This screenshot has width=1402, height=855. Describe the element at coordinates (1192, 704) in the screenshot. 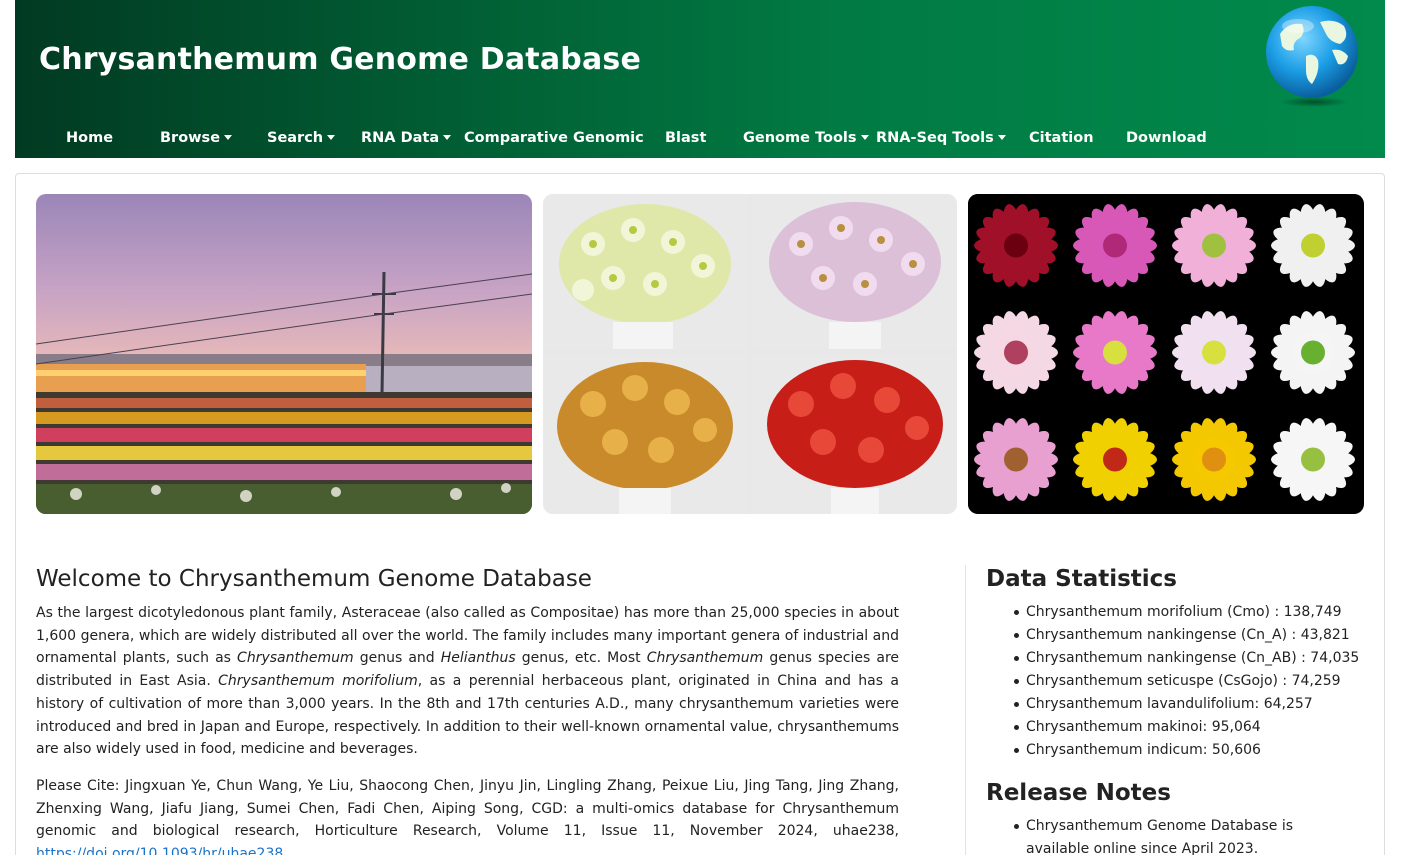

I see `statistics-item: Chrysanthemum lavandulifolium: 64,257` at that location.